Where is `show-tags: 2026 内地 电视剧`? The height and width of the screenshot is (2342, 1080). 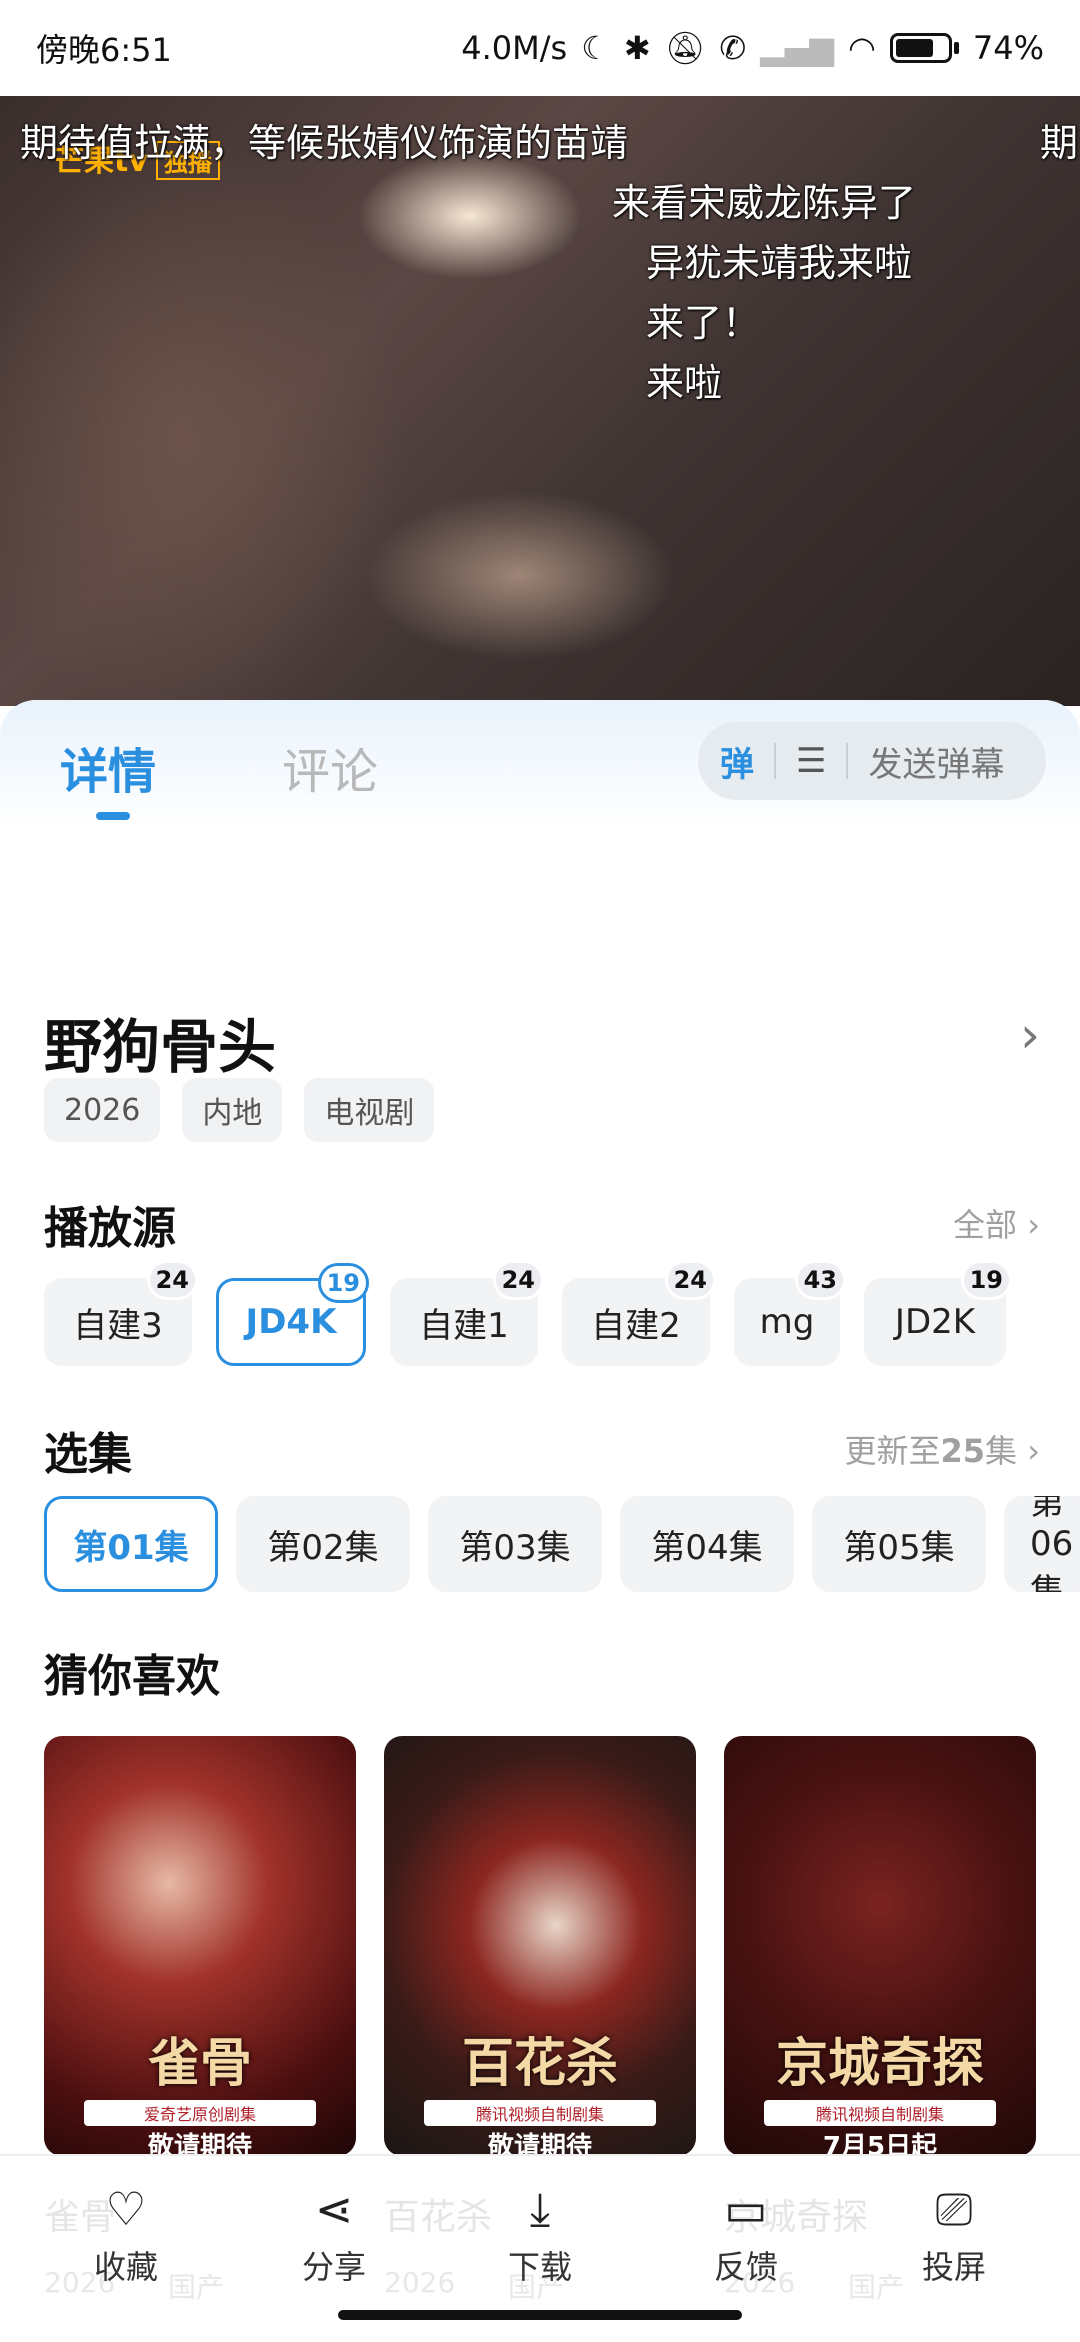 show-tags: 2026 内地 电视剧 is located at coordinates (239, 1110).